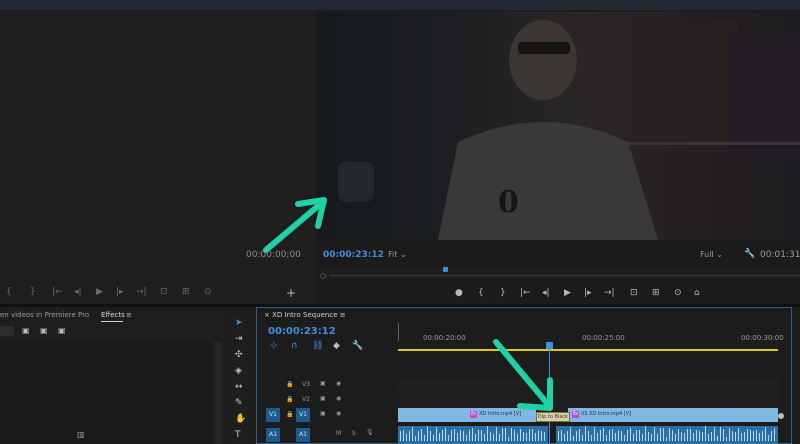  Describe the element at coordinates (589, 385) in the screenshot. I see `track-area-v3` at that location.